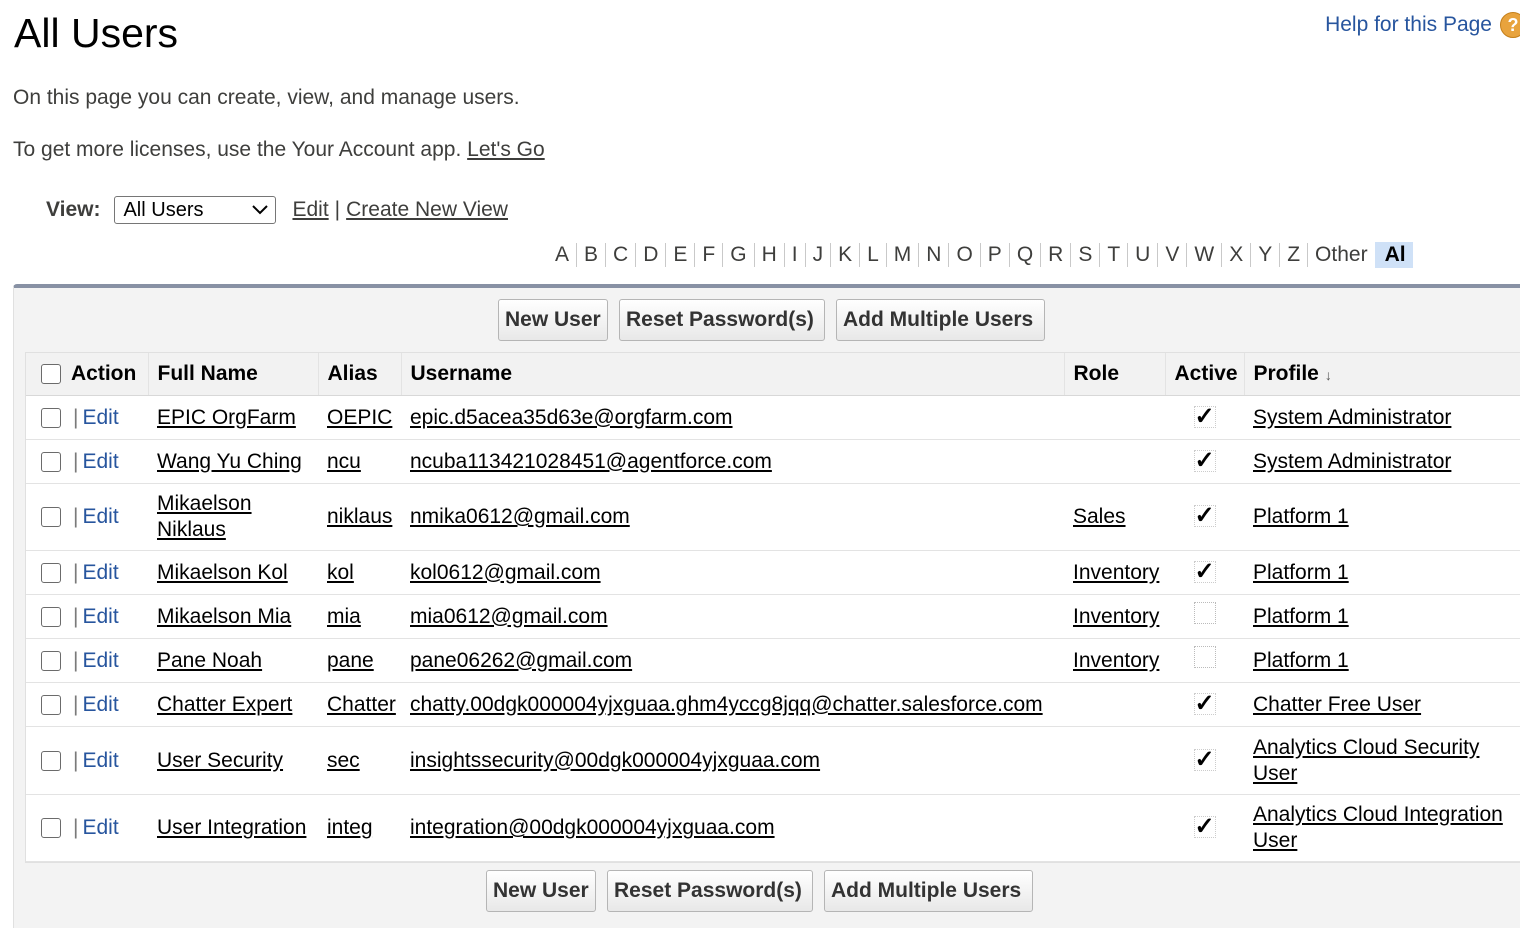 The width and height of the screenshot is (1520, 928). Describe the element at coordinates (651, 255) in the screenshot. I see `alphabet-letter: D` at that location.